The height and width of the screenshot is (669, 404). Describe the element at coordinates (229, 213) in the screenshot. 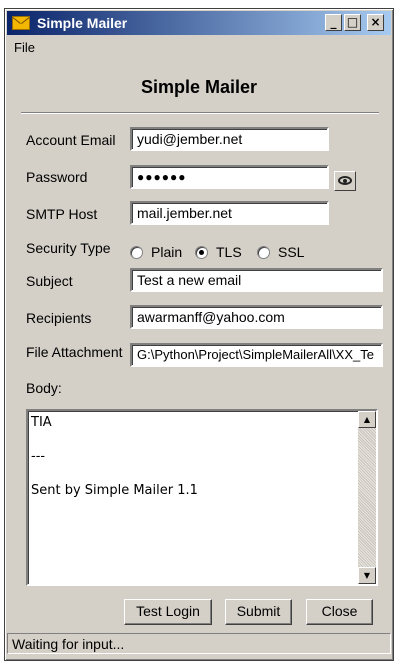

I see `smtp-host-field: mail.jember.net` at that location.